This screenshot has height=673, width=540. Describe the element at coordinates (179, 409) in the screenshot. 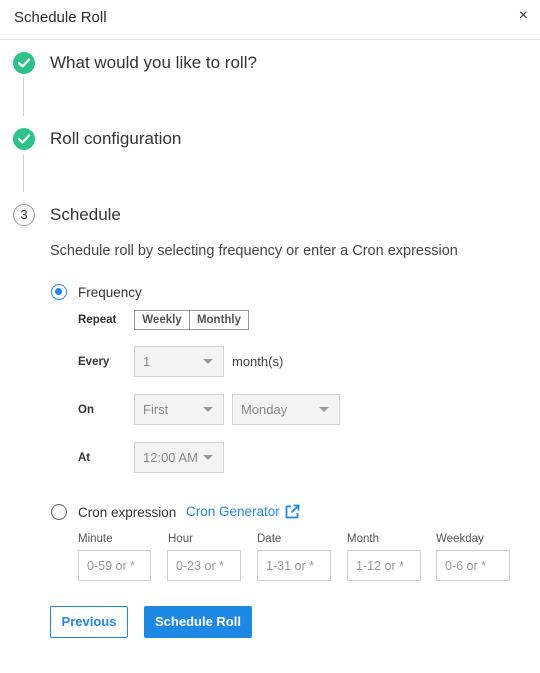

I see `on-ordinal-select: First` at that location.